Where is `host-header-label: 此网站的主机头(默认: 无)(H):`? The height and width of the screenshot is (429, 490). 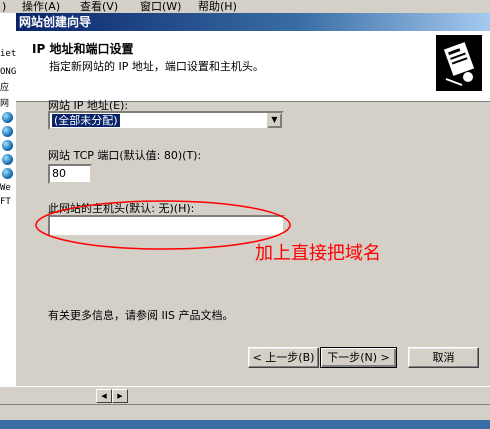
host-header-label: 此网站的主机头(默认: 无)(H): is located at coordinates (121, 208).